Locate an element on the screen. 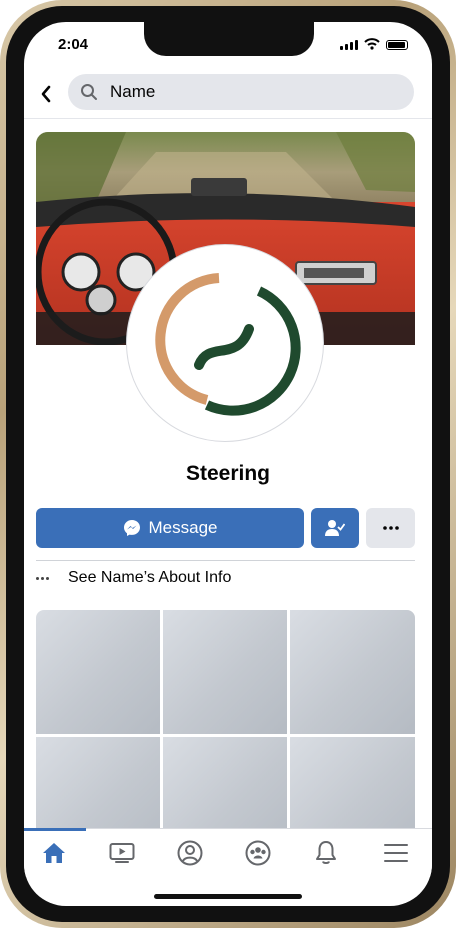 Image resolution: width=456 pixels, height=928 pixels. top-bar: Name is located at coordinates (228, 94).